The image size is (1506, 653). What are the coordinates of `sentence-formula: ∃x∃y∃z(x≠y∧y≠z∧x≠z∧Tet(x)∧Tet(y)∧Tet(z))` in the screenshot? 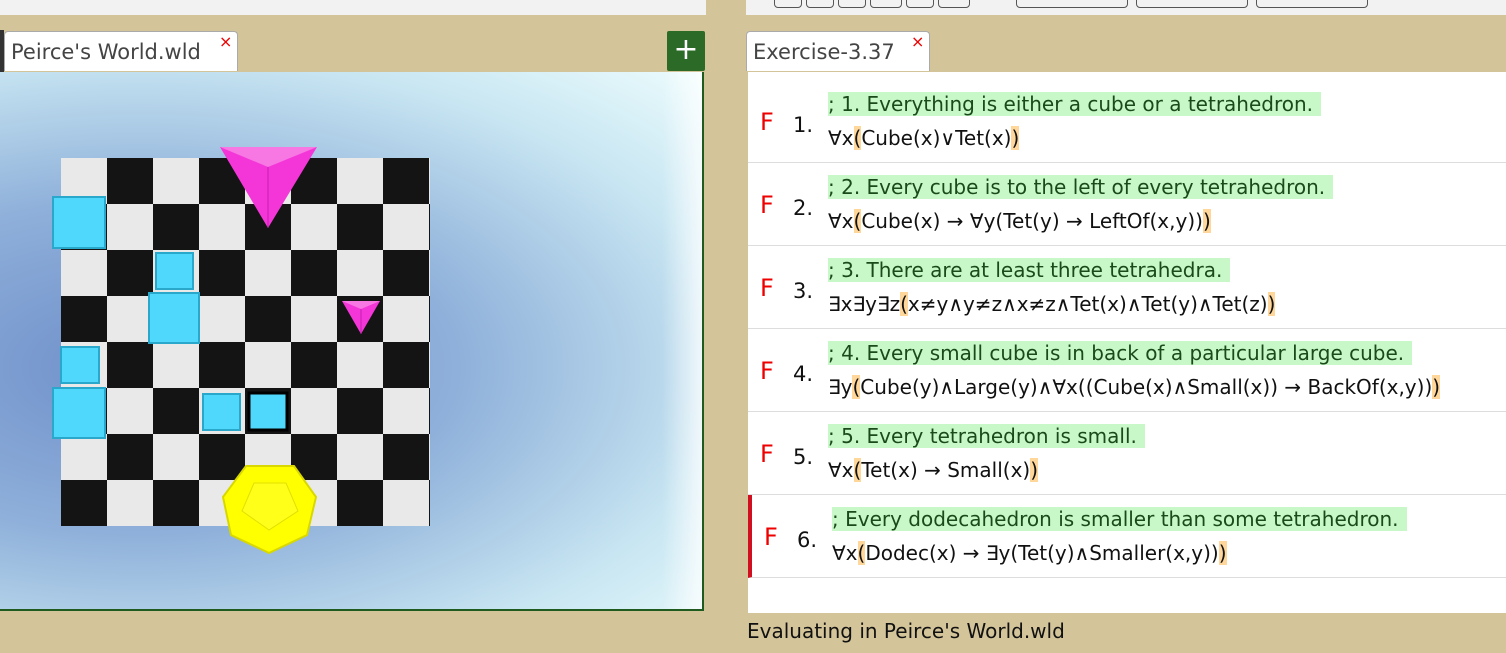 It's located at (1052, 304).